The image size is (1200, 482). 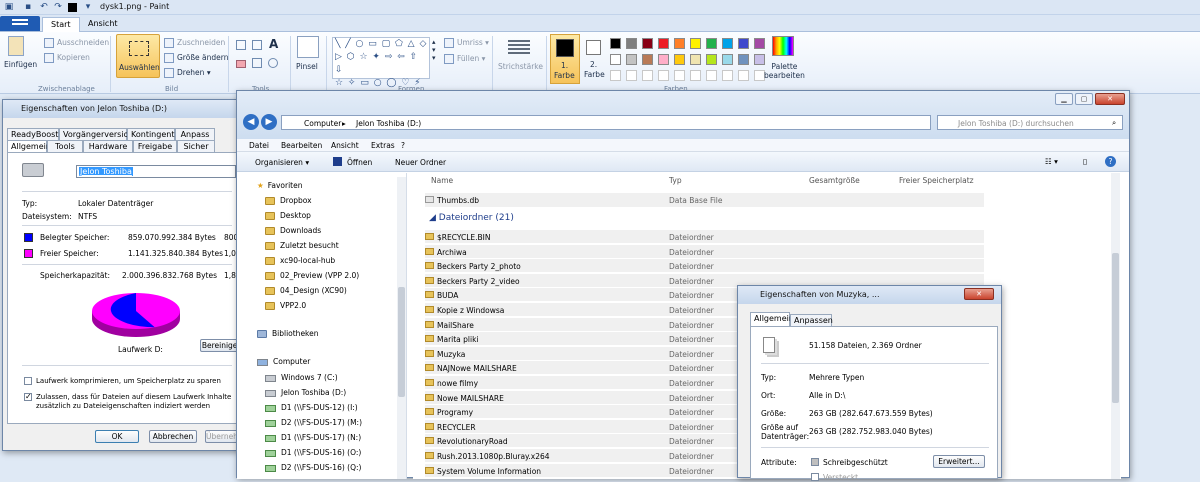 What do you see at coordinates (307, 66) in the screenshot?
I see `brushes-button: Pinsel` at bounding box center [307, 66].